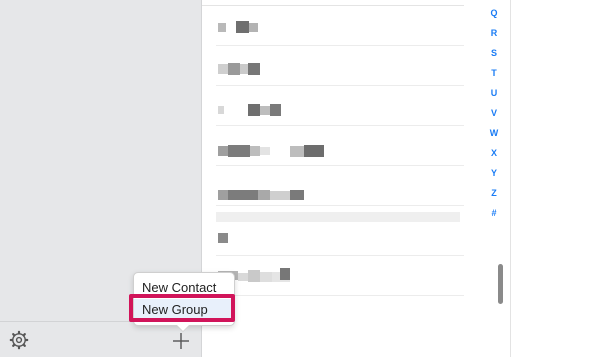 The image size is (610, 357). What do you see at coordinates (494, 93) in the screenshot?
I see `index-letter: U` at bounding box center [494, 93].